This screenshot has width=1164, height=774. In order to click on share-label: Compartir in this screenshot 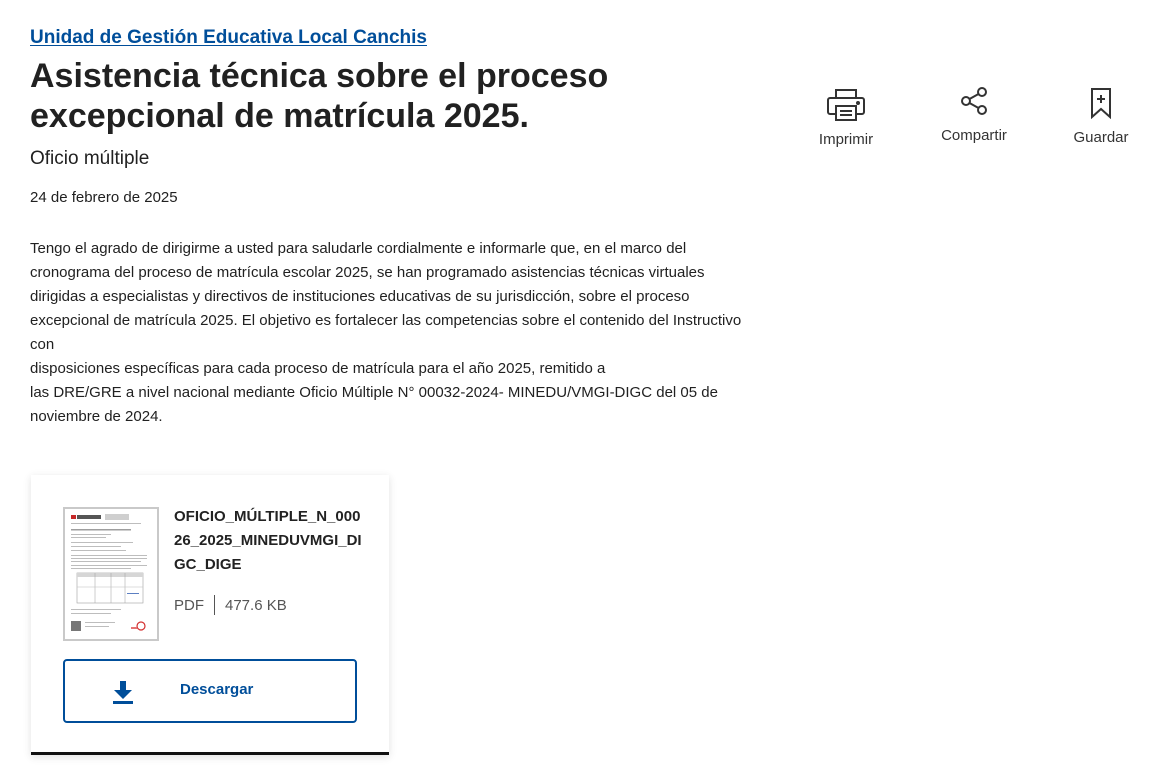, I will do `click(974, 135)`.